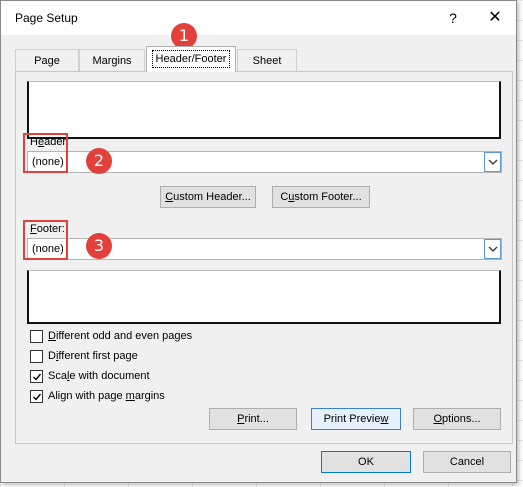 The image size is (523, 487). What do you see at coordinates (453, 18) in the screenshot?
I see `help-button: ?` at bounding box center [453, 18].